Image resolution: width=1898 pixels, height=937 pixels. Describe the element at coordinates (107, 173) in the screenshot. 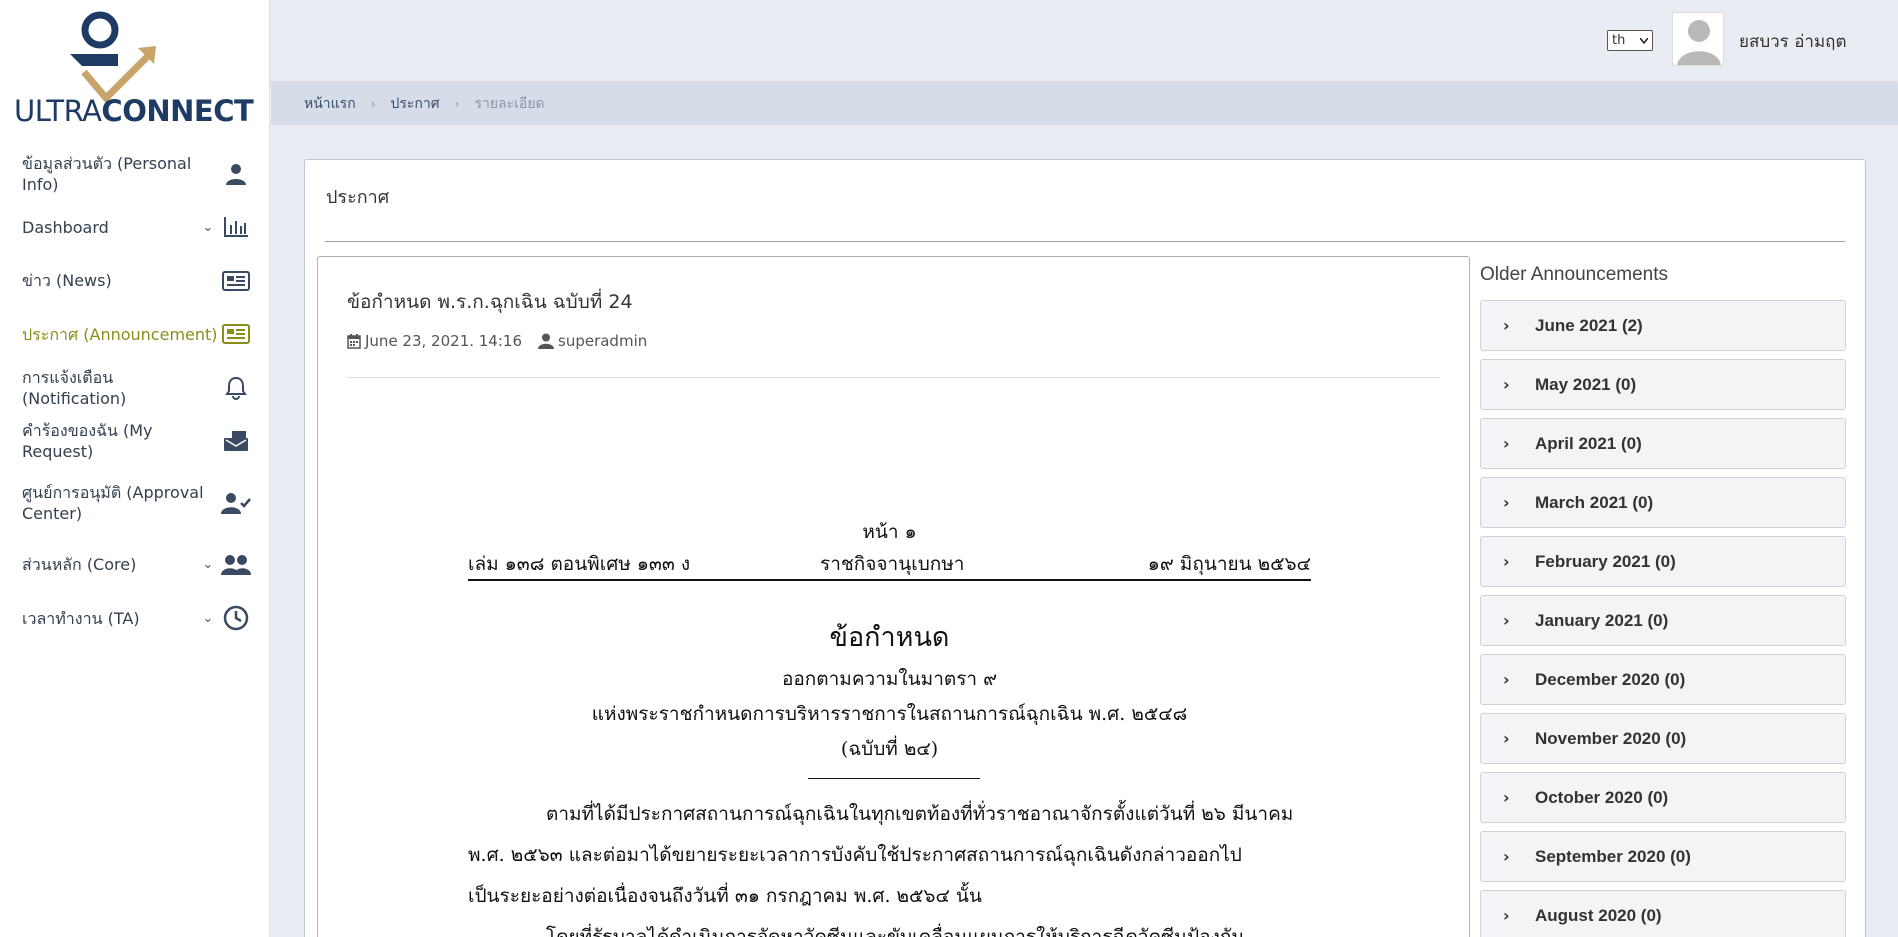

I see `sidebar-item-label: ข้อมูลส่วนตัว (Personal Info)` at that location.